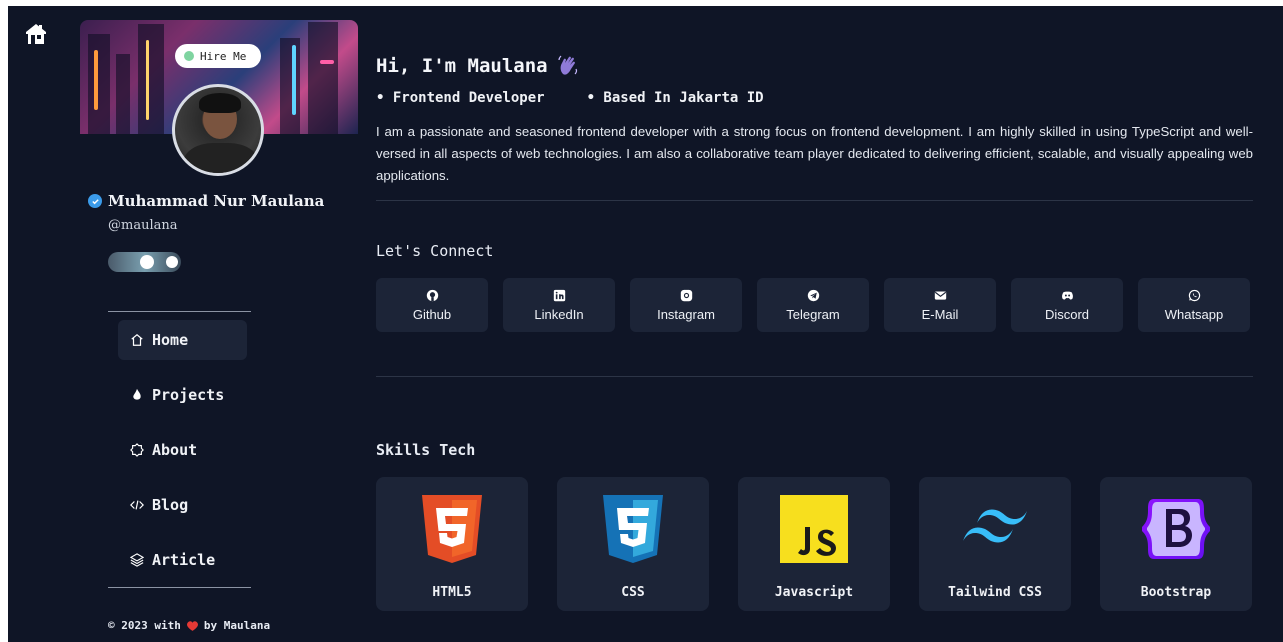 The width and height of the screenshot is (1283, 642). I want to click on social-telegram: Telegram, so click(813, 305).